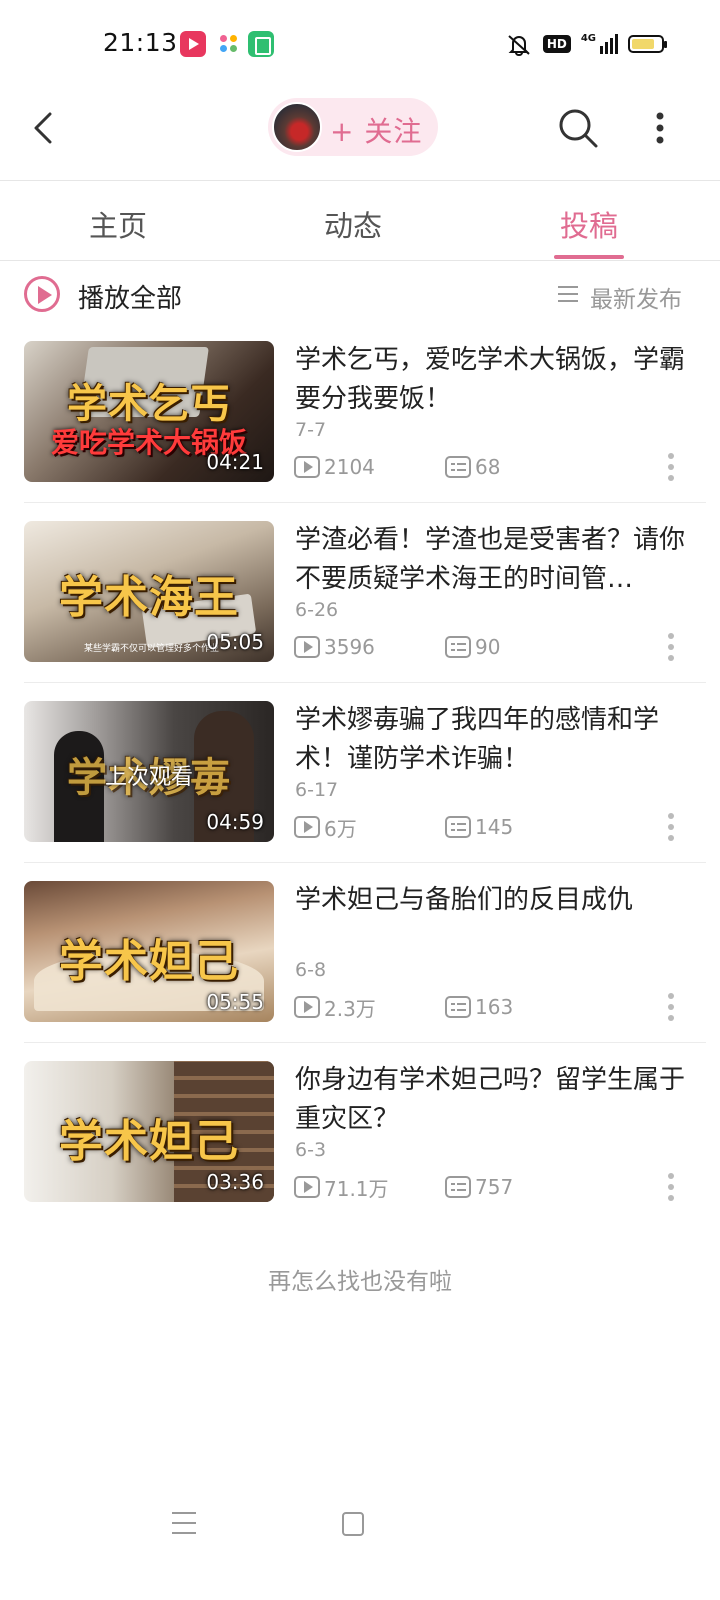 This screenshot has height=1600, width=720. What do you see at coordinates (297, 127) in the screenshot?
I see `avatar` at bounding box center [297, 127].